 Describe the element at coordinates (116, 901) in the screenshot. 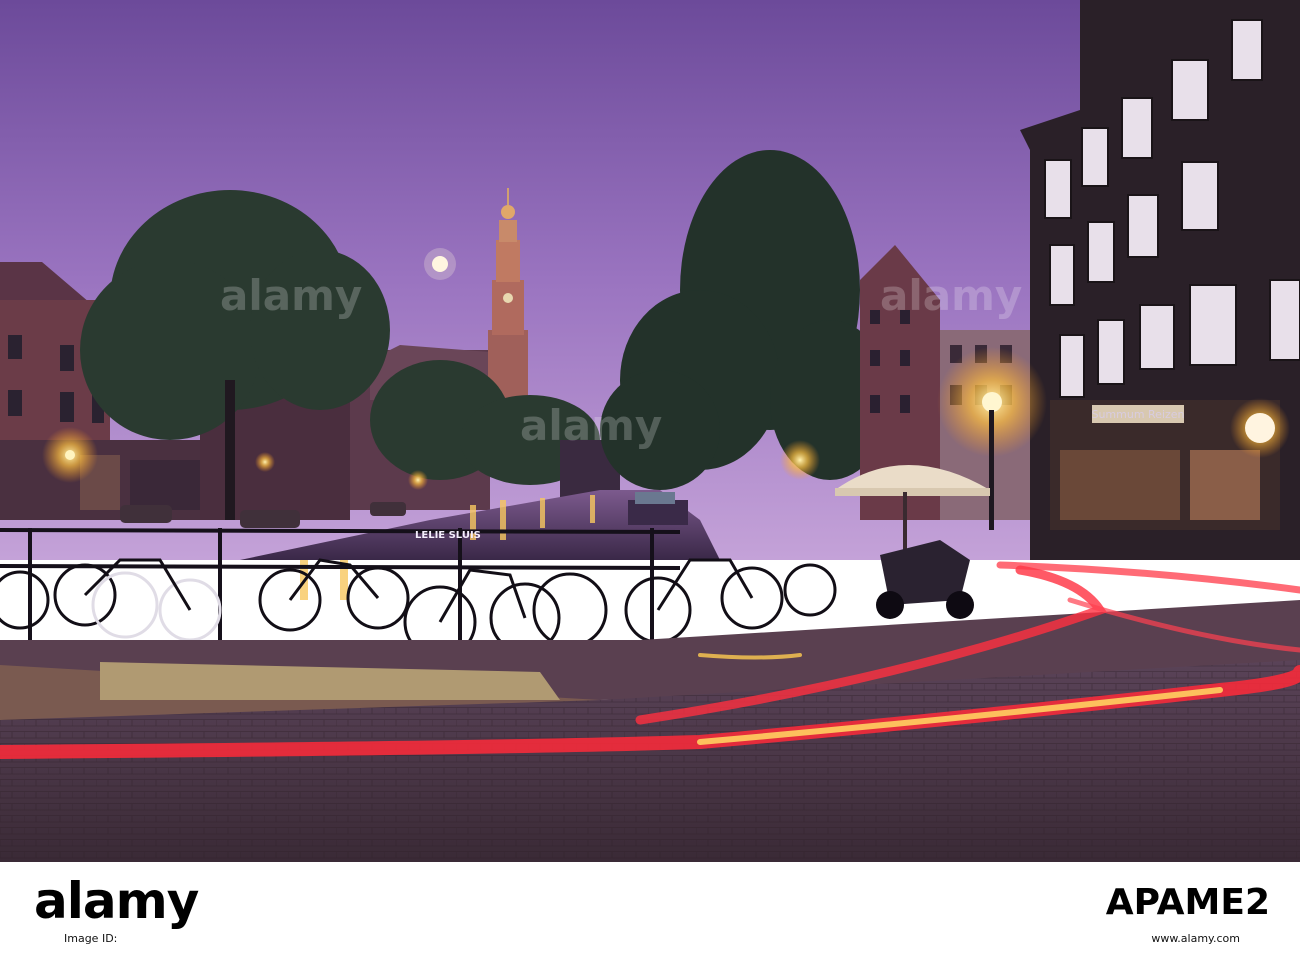

I see `alamy-logo: alamy` at that location.